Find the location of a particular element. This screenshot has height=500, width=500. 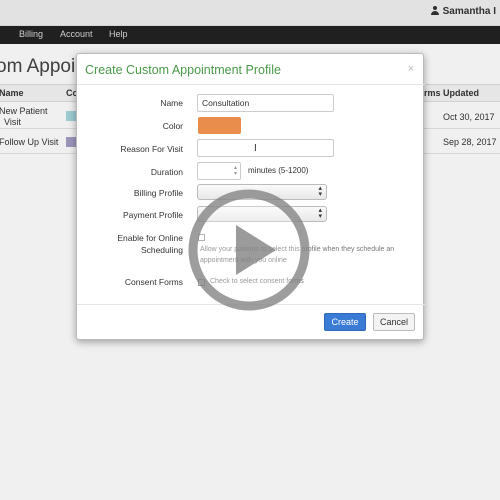

reason-label: Reason For Visit is located at coordinates (151, 149).